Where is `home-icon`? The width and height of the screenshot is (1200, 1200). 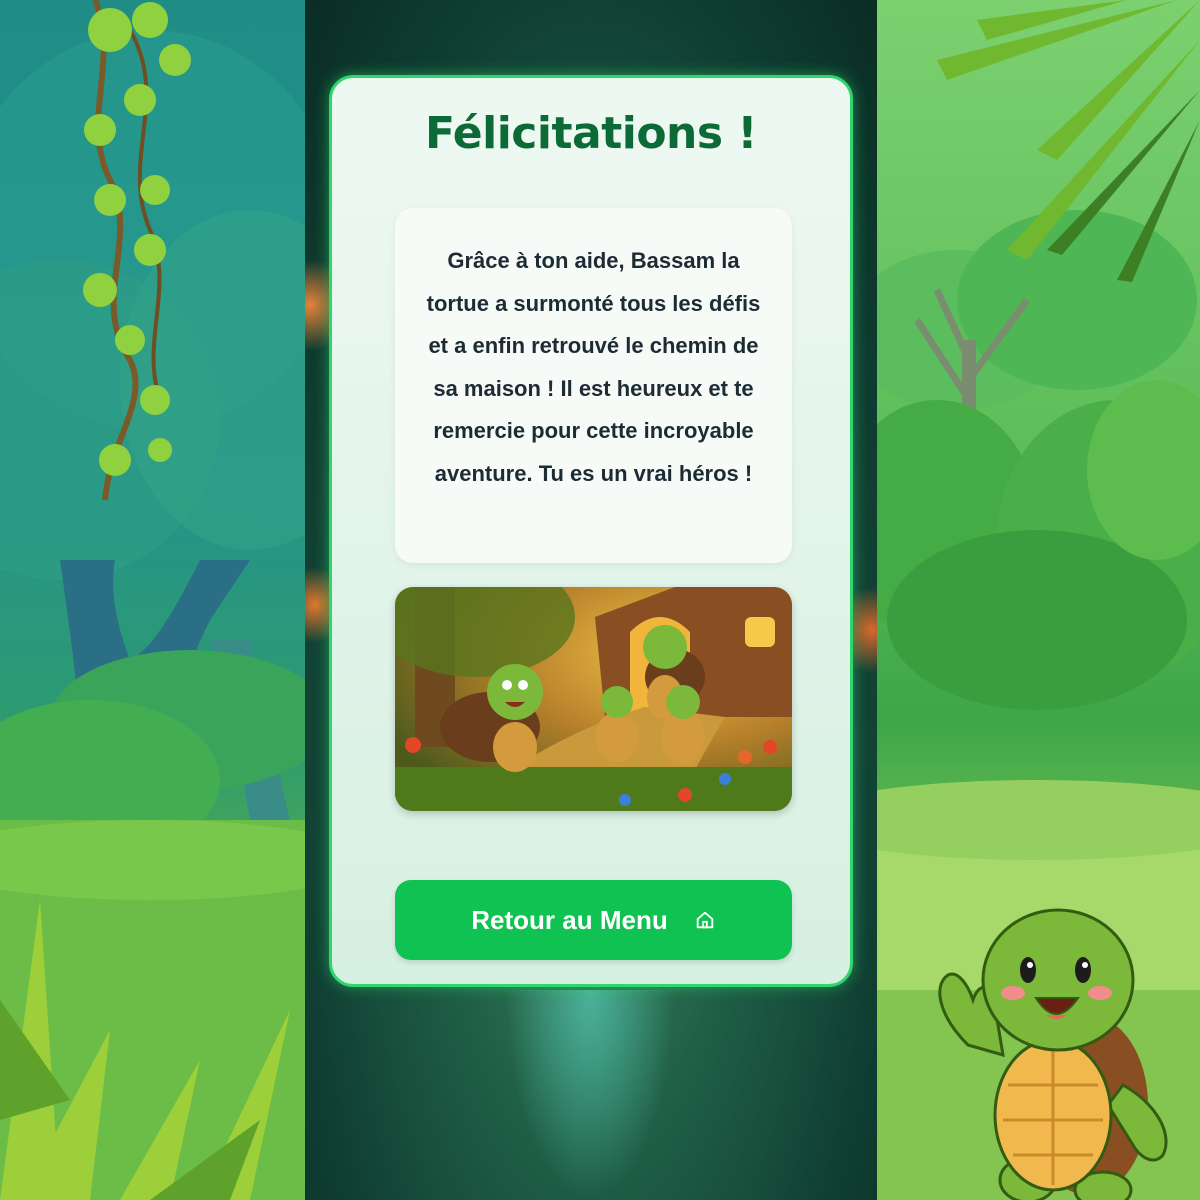
home-icon is located at coordinates (704, 920).